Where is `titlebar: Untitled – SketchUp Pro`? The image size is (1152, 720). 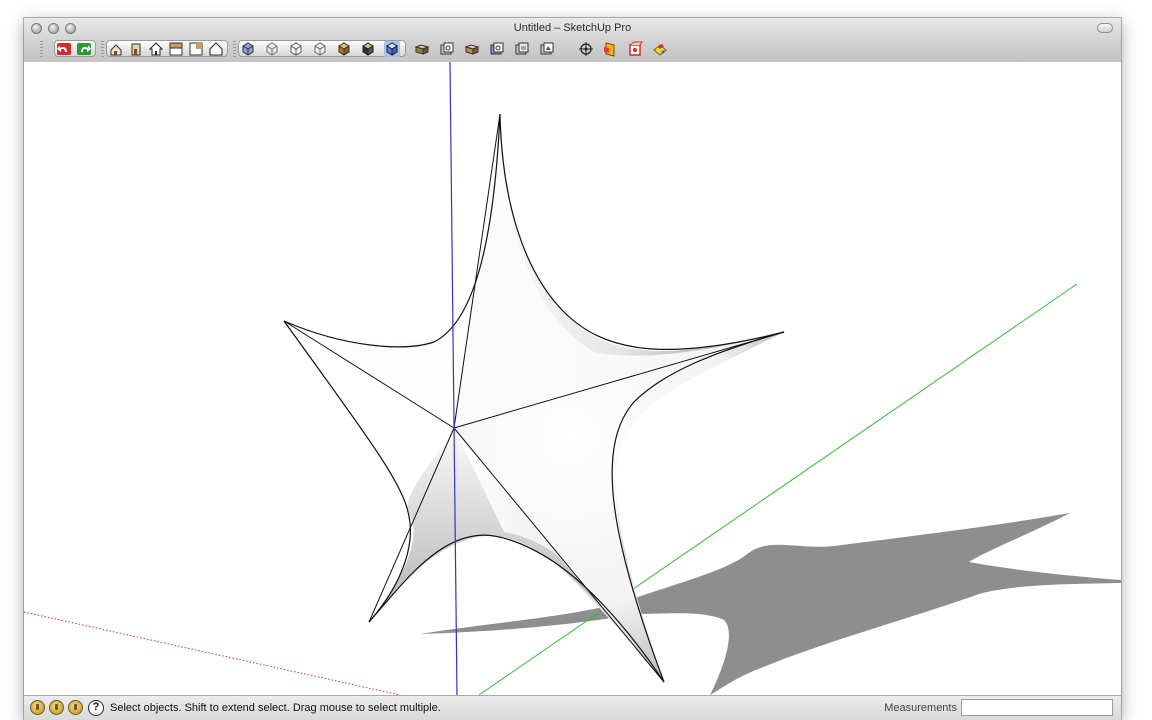 titlebar: Untitled – SketchUp Pro is located at coordinates (572, 40).